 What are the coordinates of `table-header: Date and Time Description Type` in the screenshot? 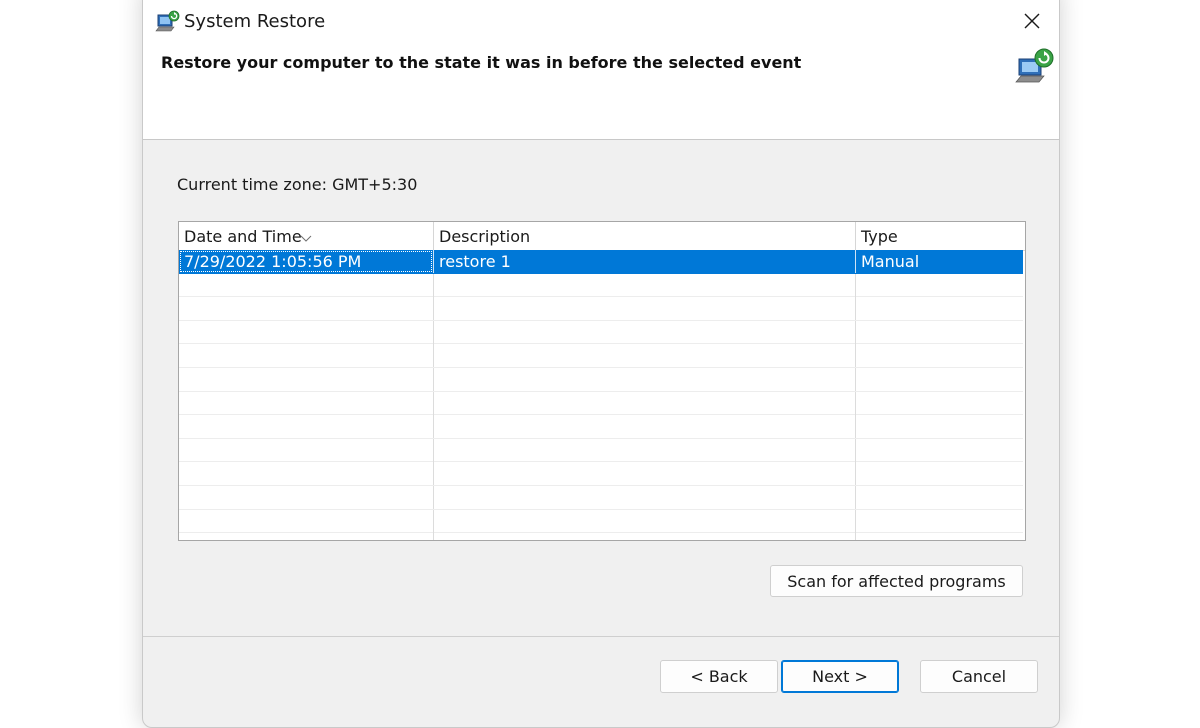 It's located at (602, 236).